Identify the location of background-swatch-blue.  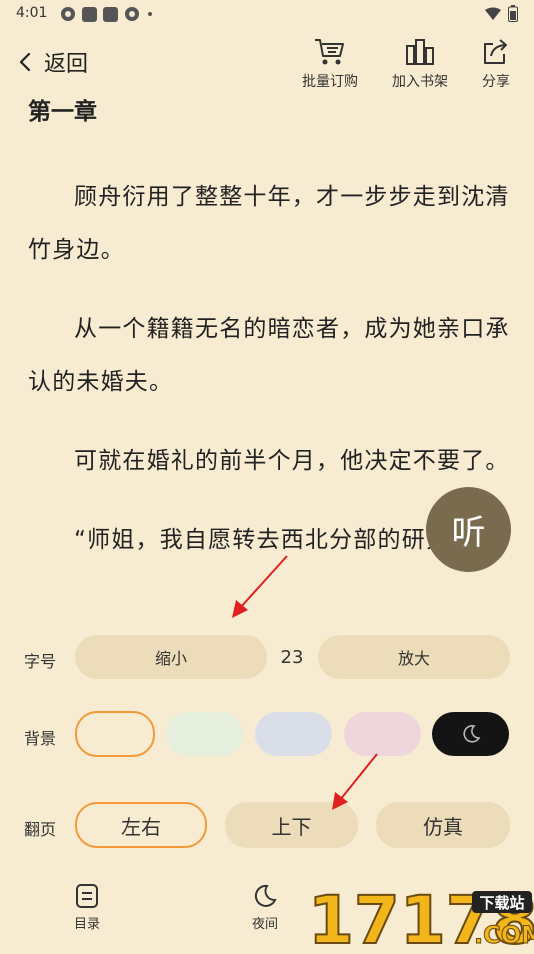
(293, 734).